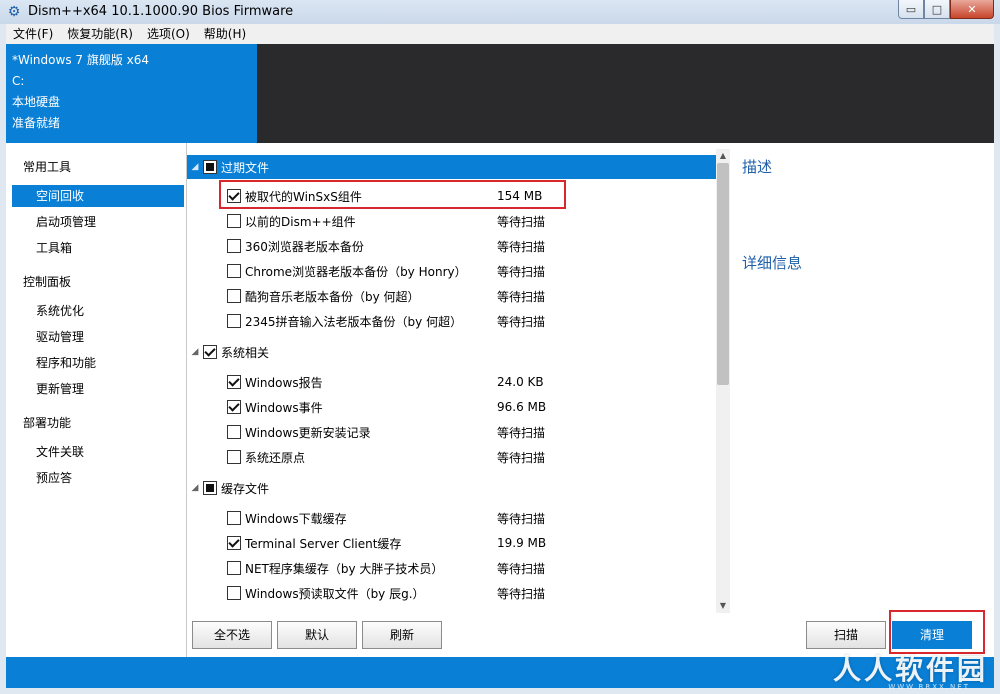 Image resolution: width=1000 pixels, height=694 pixels. I want to click on item-size: 24.0 KB, so click(520, 382).